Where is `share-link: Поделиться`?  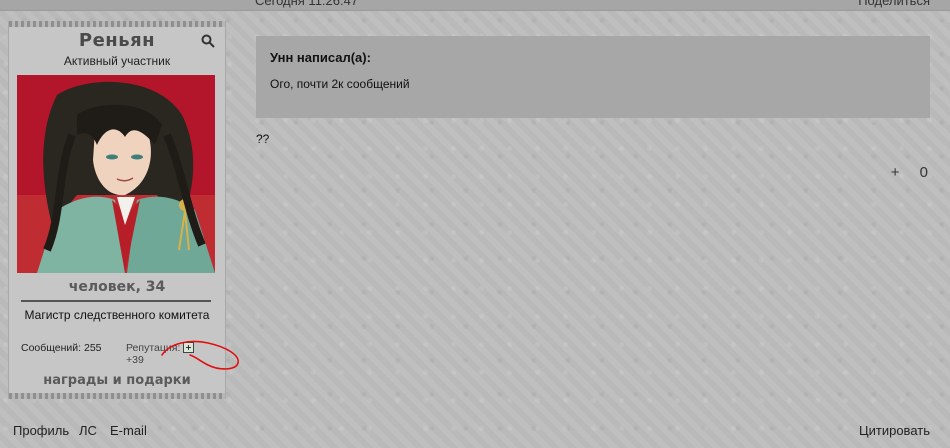 share-link: Поделиться is located at coordinates (894, 4).